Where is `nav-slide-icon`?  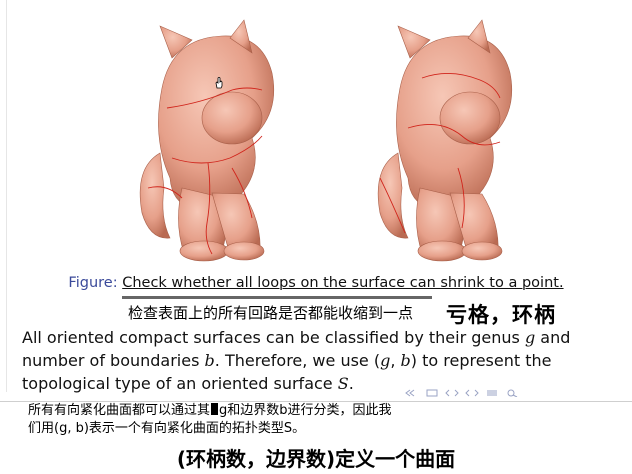 nav-slide-icon is located at coordinates (472, 393).